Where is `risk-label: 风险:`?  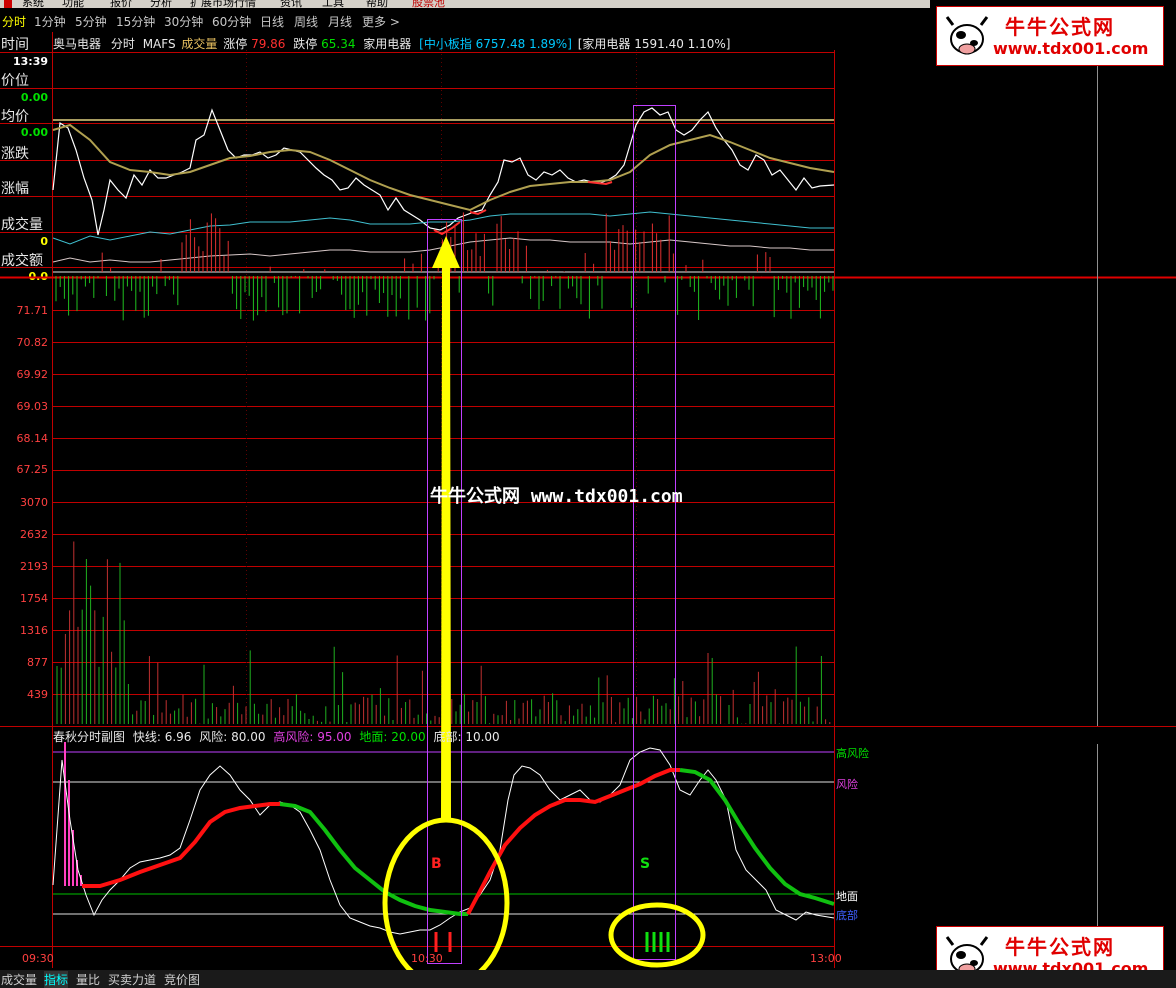
risk-label: 风险: is located at coordinates (213, 737).